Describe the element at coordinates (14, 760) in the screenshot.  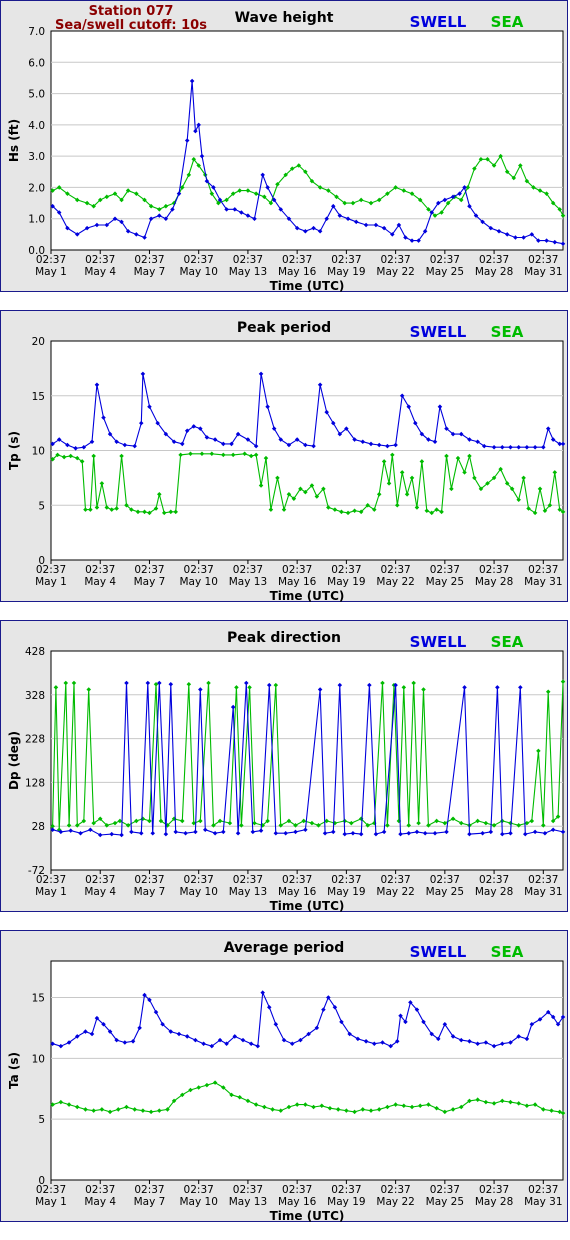
I see `y-axis-label: Dp (deg)` at that location.